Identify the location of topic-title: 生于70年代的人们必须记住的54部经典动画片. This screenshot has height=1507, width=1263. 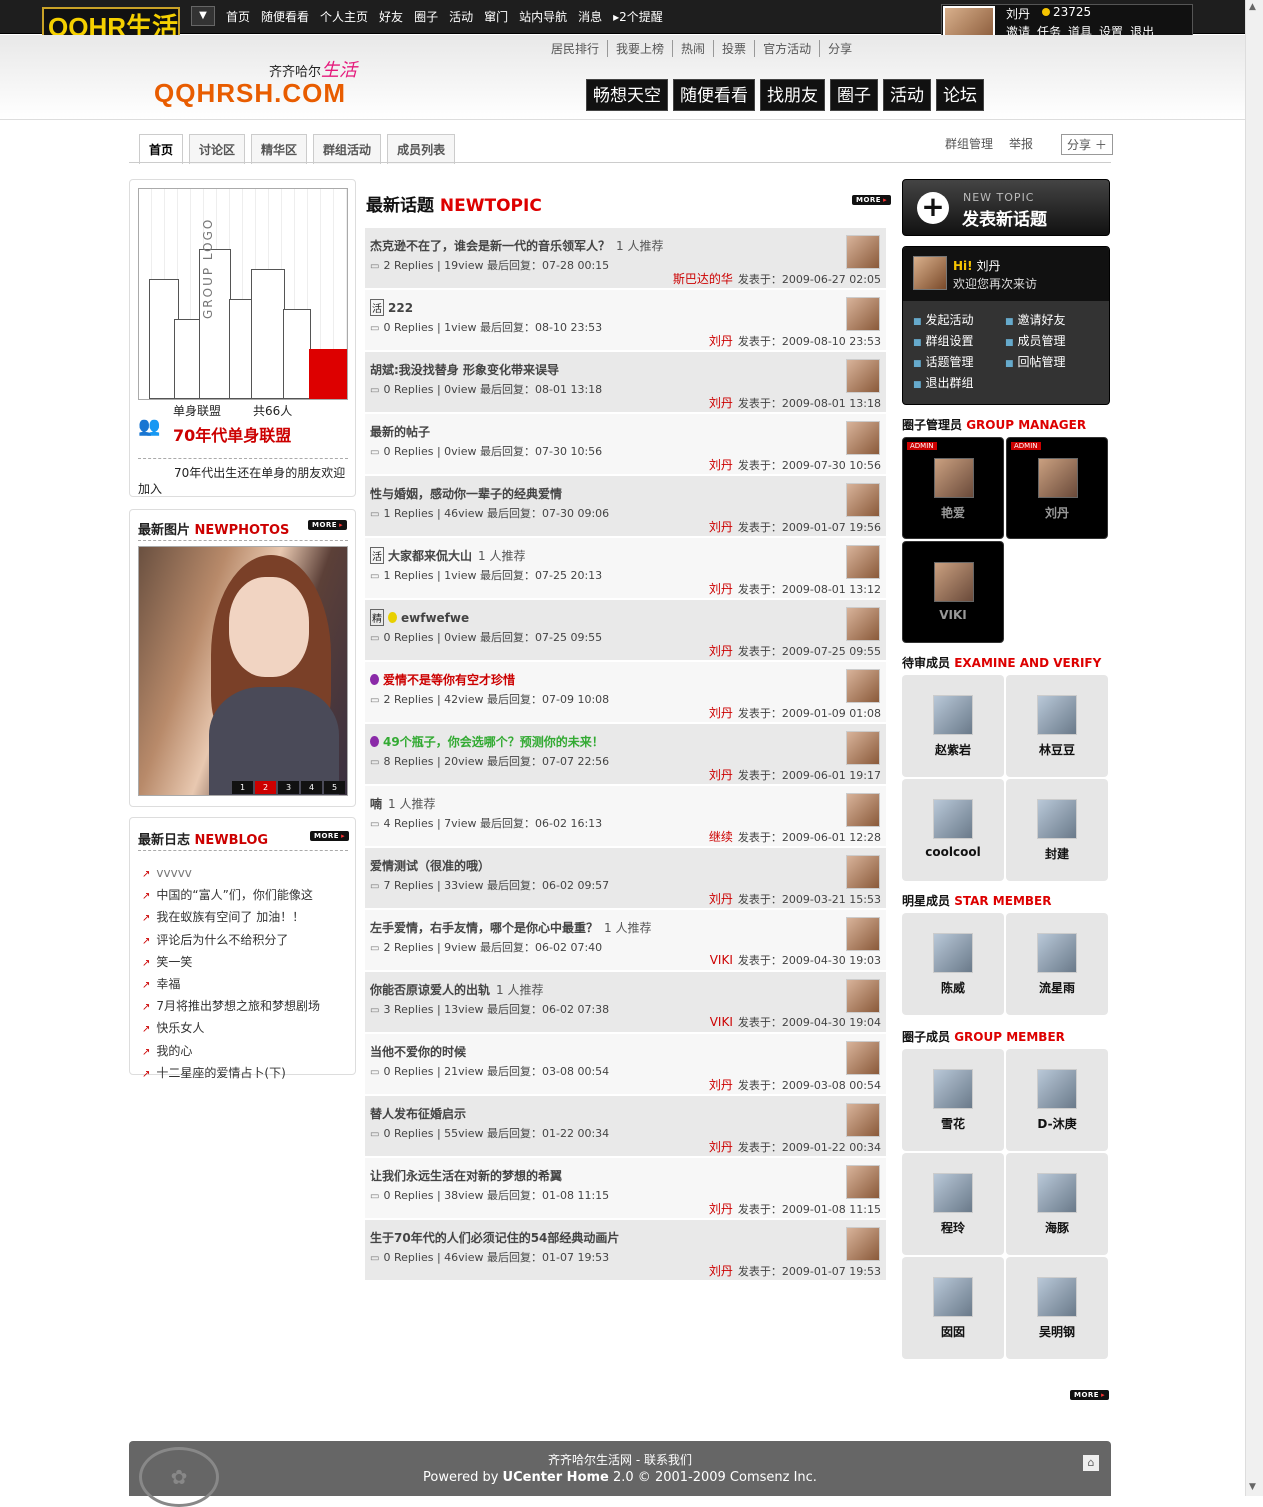
(494, 1237).